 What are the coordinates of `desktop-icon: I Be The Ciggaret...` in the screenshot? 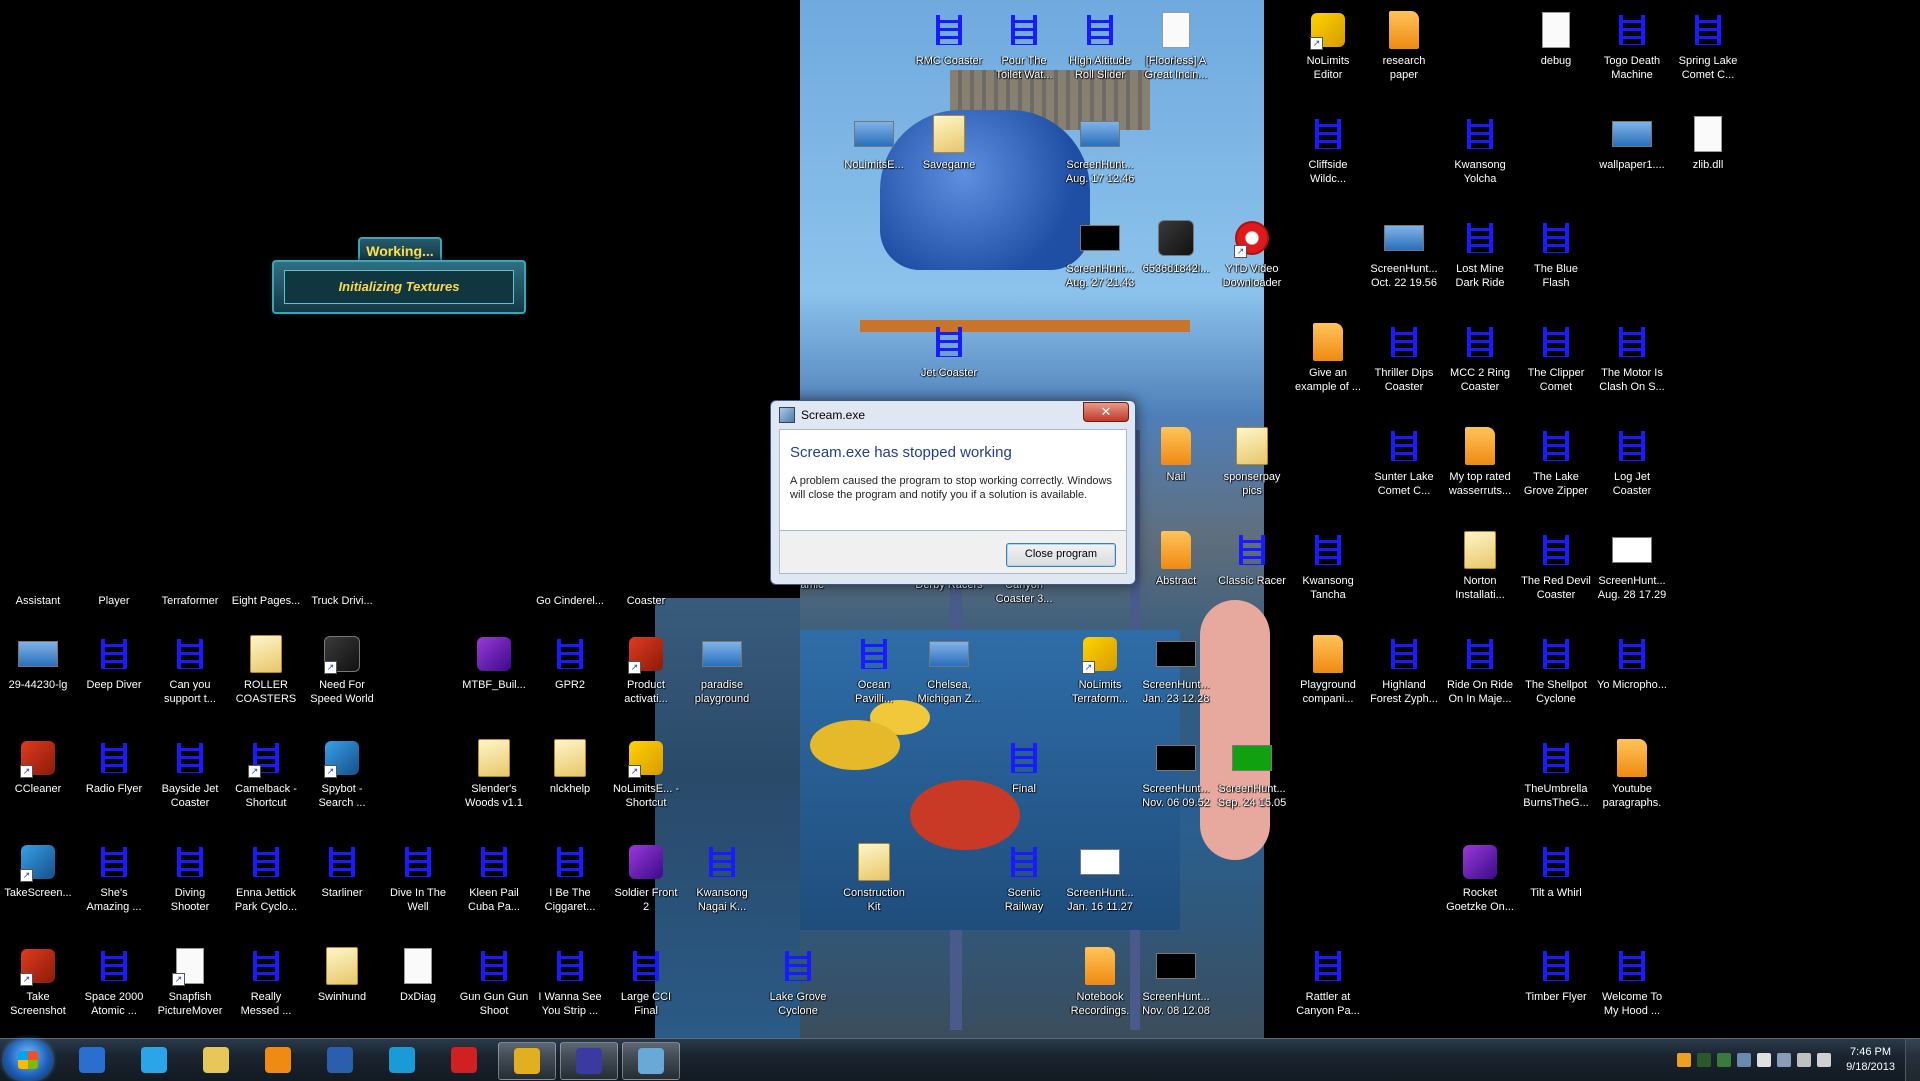 It's located at (570, 878).